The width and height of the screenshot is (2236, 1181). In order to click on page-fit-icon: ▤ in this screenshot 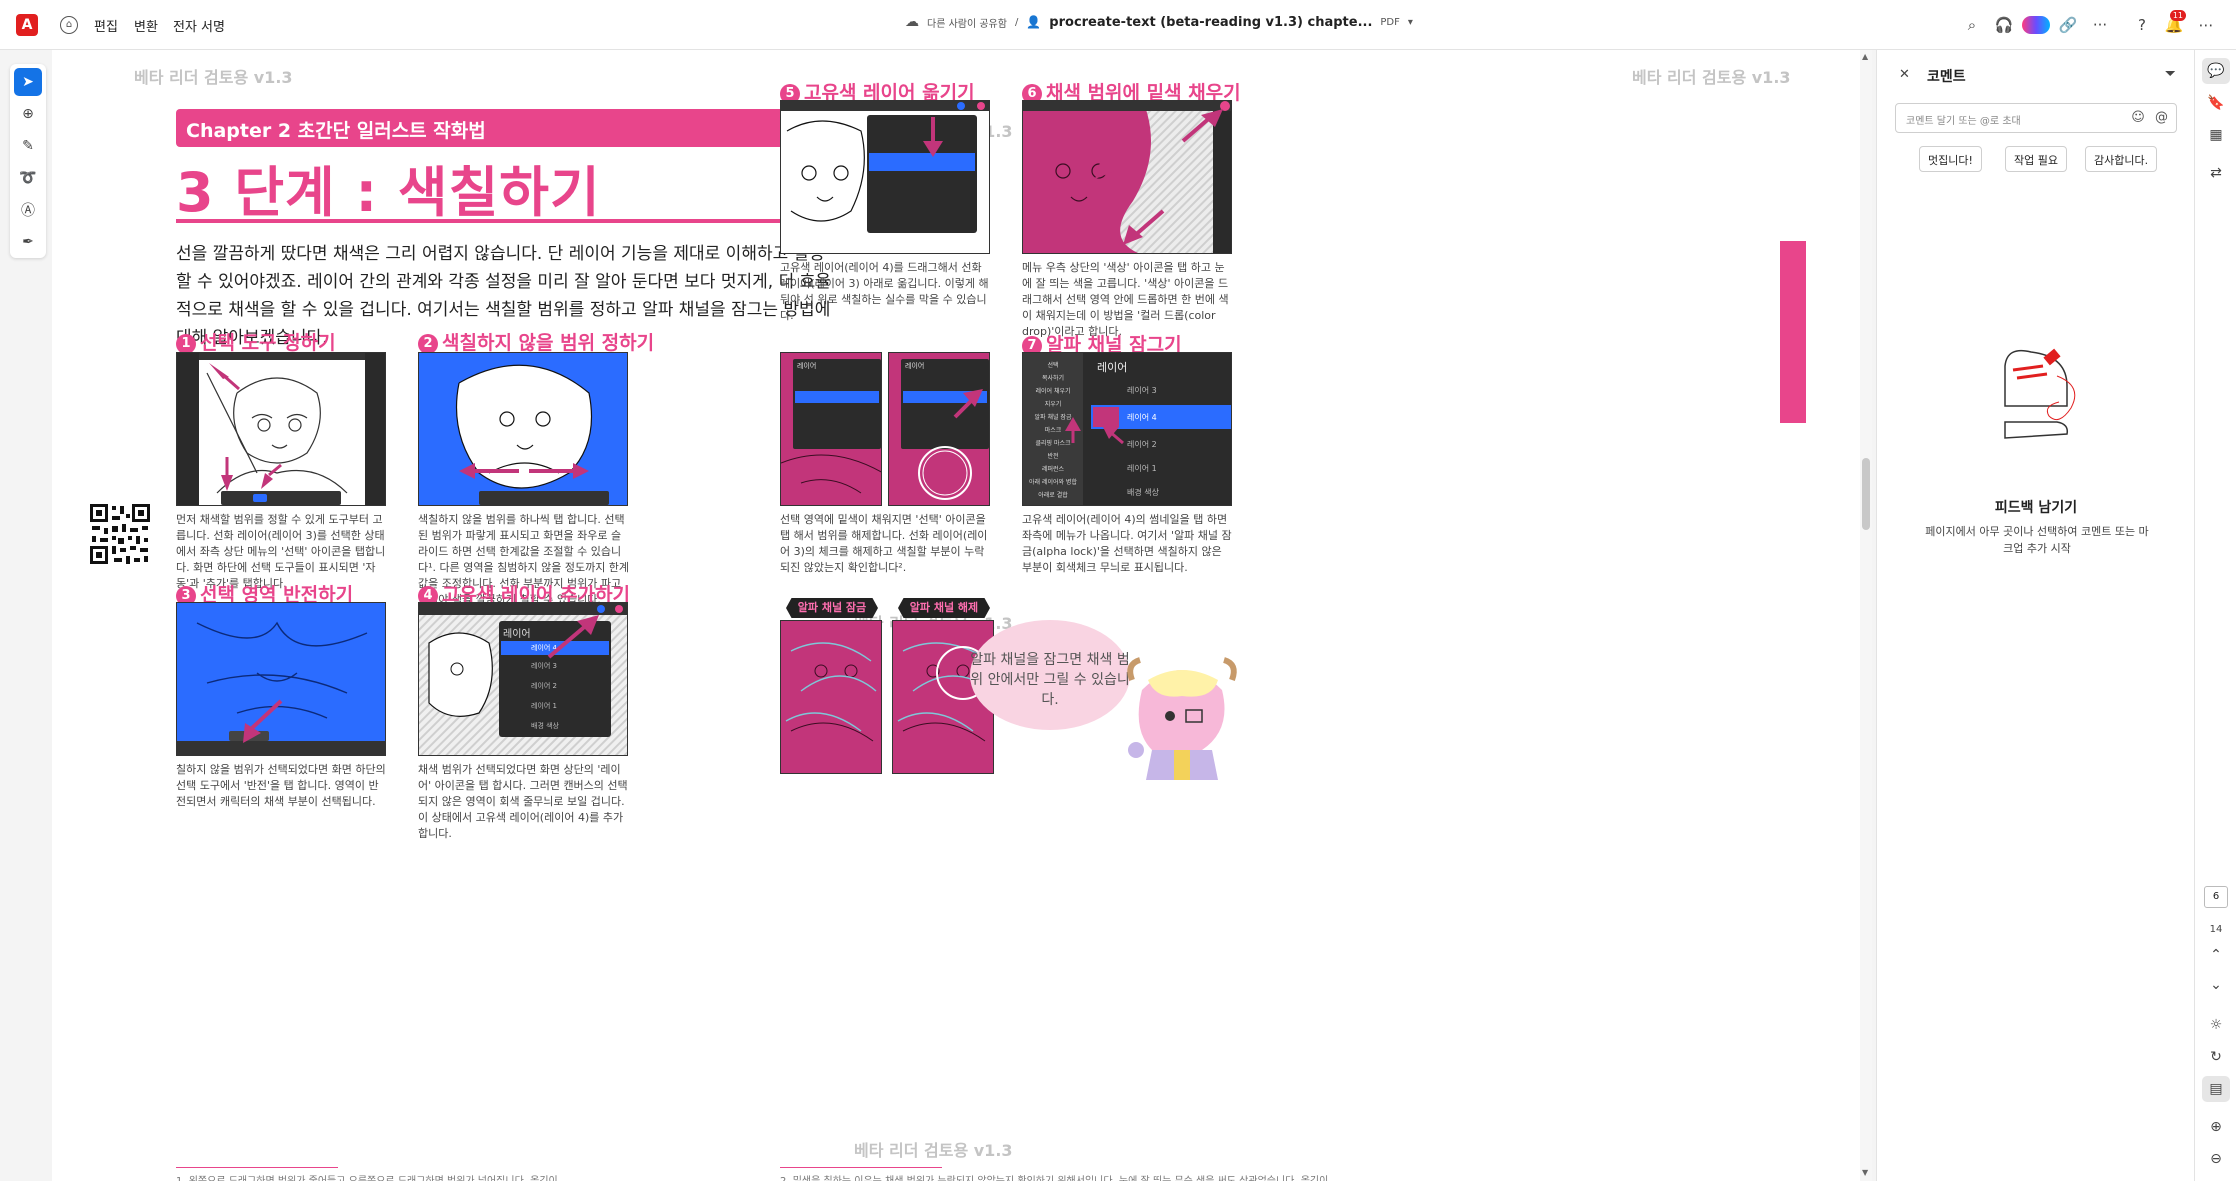, I will do `click(2216, 1089)`.